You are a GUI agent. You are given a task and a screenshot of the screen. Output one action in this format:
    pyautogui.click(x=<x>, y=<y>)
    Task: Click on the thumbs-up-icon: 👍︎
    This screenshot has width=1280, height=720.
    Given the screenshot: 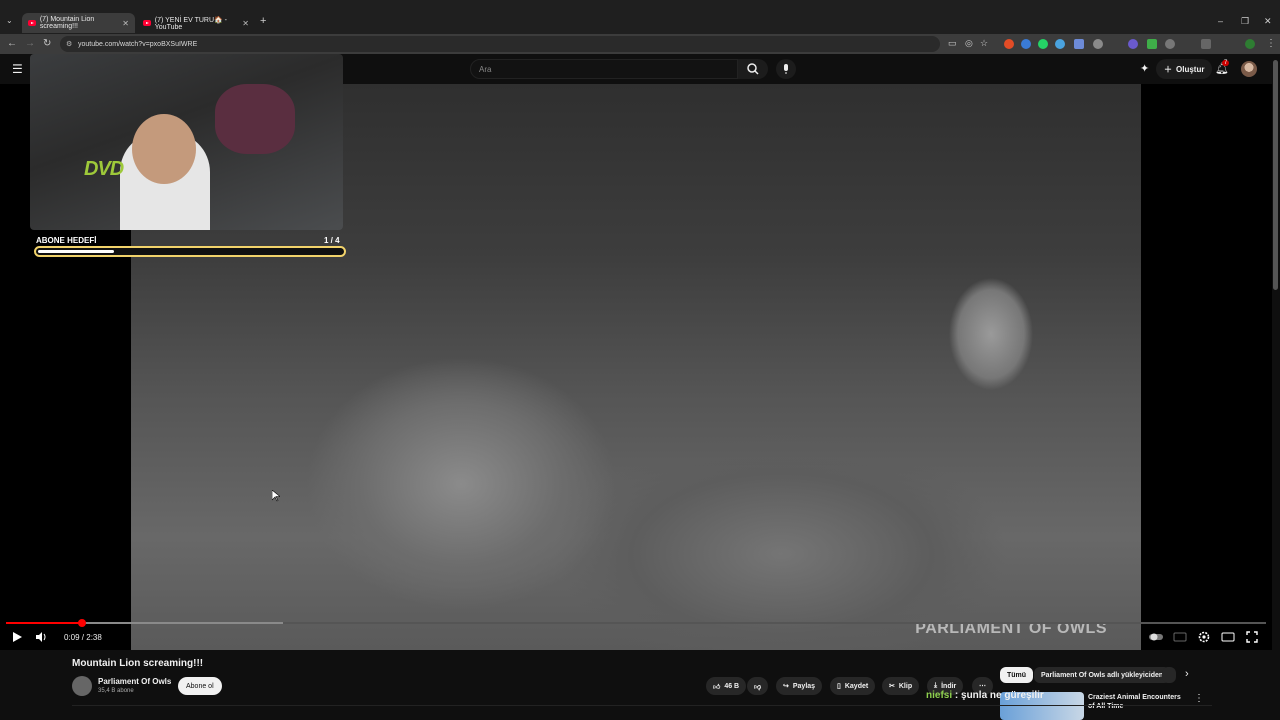 What is the action you would take?
    pyautogui.click(x=717, y=687)
    